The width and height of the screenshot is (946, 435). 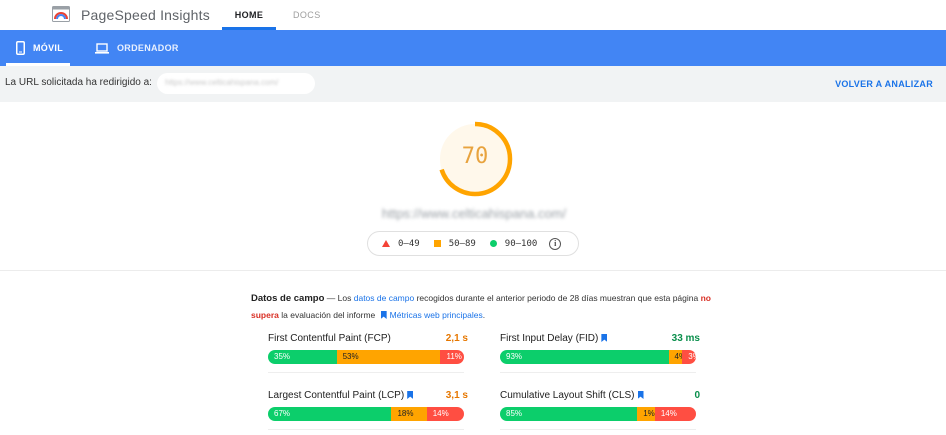 I want to click on distribution-bar: 93%4%3%, so click(x=598, y=357).